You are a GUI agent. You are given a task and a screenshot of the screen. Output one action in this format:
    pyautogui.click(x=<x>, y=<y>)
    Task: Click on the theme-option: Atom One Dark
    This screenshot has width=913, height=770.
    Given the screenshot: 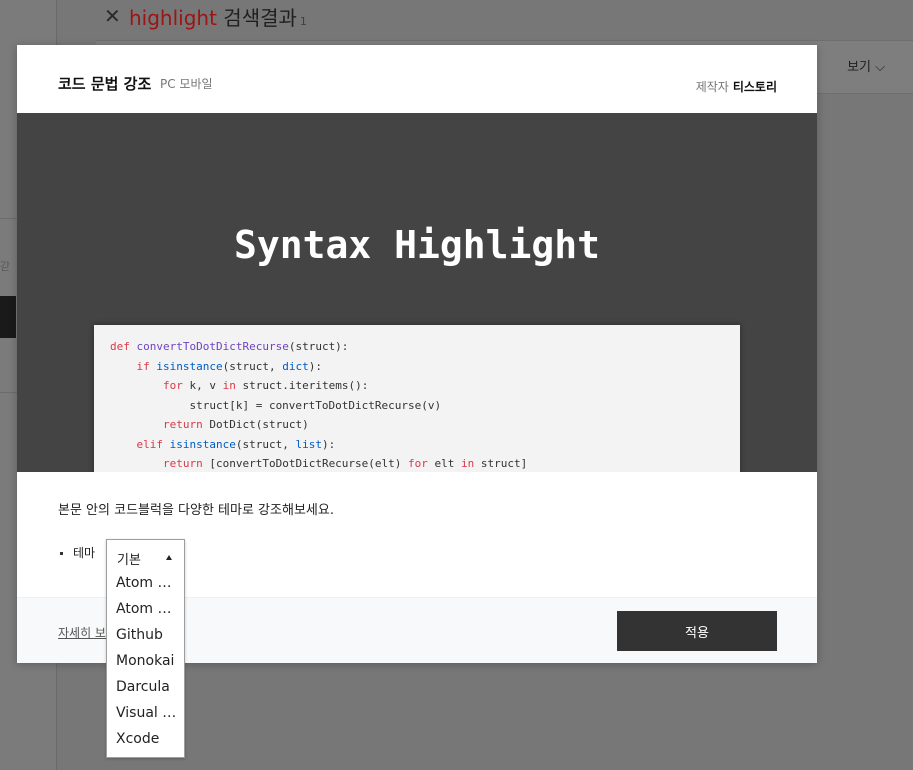 What is the action you would take?
    pyautogui.click(x=142, y=583)
    